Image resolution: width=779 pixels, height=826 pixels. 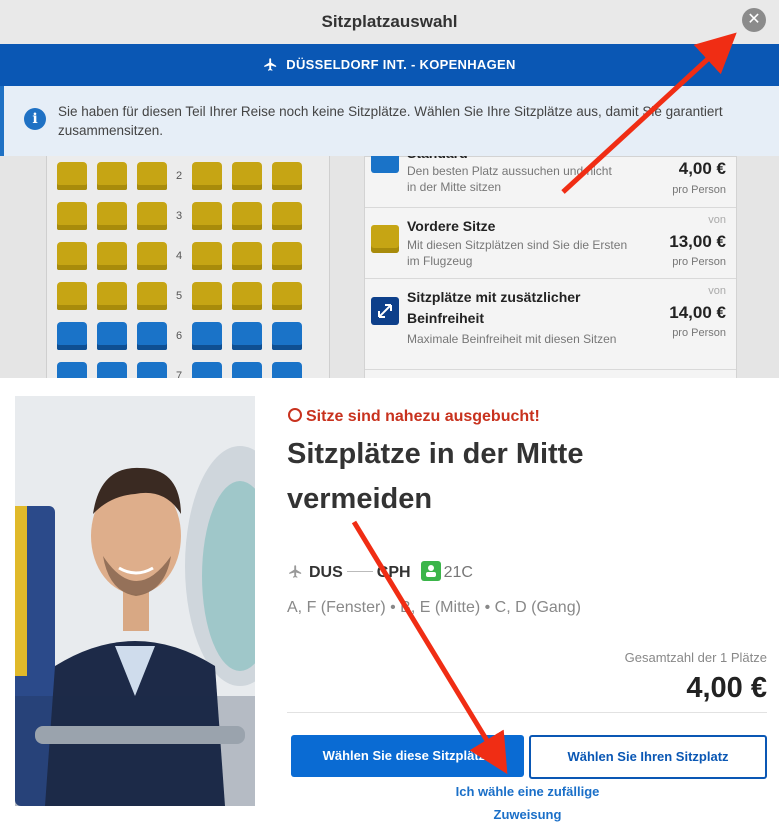 What do you see at coordinates (385, 311) in the screenshot?
I see `extra-legroom-icon` at bounding box center [385, 311].